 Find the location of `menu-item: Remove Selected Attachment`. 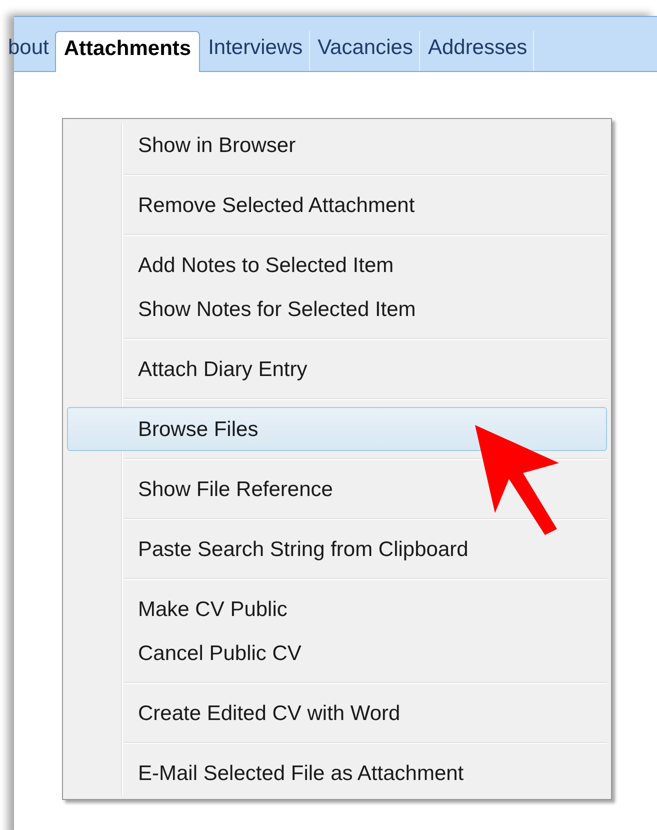

menu-item: Remove Selected Attachment is located at coordinates (337, 205).